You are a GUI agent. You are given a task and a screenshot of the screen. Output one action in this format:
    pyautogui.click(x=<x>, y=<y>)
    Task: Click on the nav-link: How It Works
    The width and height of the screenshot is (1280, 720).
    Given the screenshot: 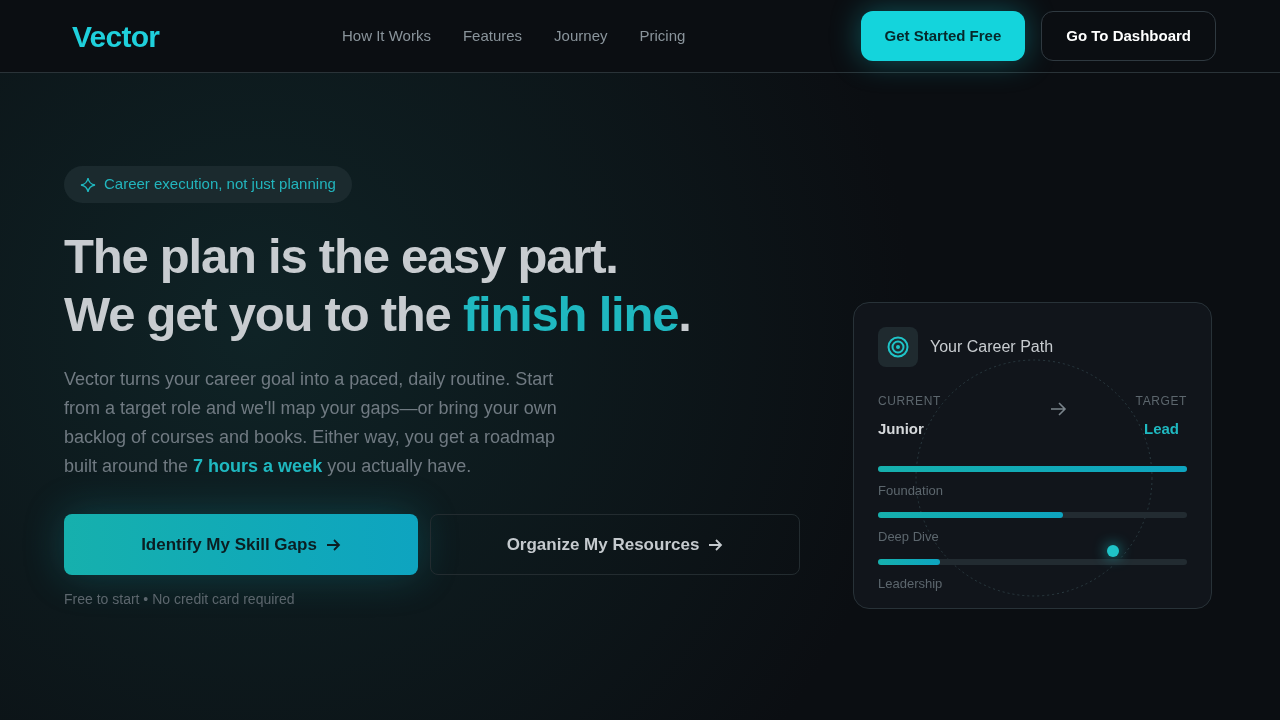 What is the action you would take?
    pyautogui.click(x=386, y=36)
    